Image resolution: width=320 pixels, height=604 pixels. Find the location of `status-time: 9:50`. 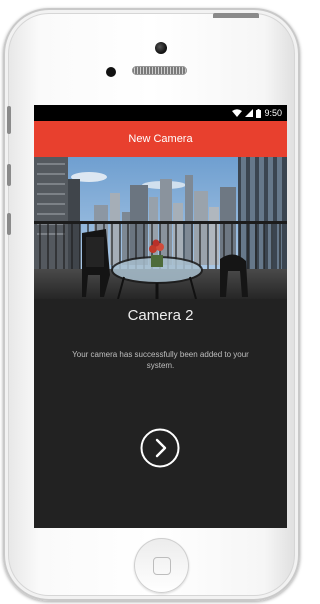

status-time: 9:50 is located at coordinates (273, 113).